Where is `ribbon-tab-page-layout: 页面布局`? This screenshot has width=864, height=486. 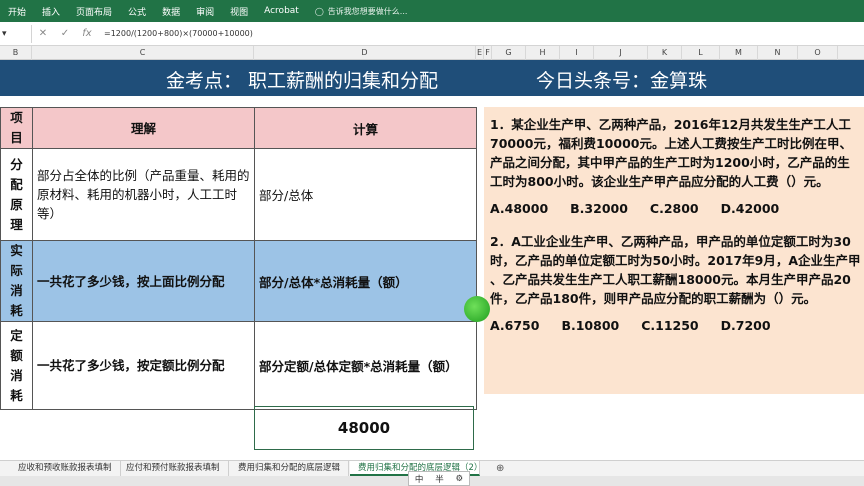
ribbon-tab-page-layout: 页面布局 is located at coordinates (94, 11).